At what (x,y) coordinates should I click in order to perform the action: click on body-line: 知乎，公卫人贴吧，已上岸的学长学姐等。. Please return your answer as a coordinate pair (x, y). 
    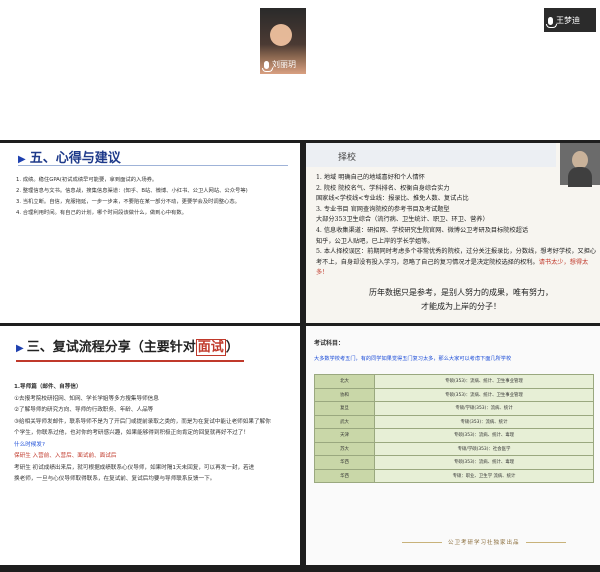
    Looking at the image, I should click on (375, 241).